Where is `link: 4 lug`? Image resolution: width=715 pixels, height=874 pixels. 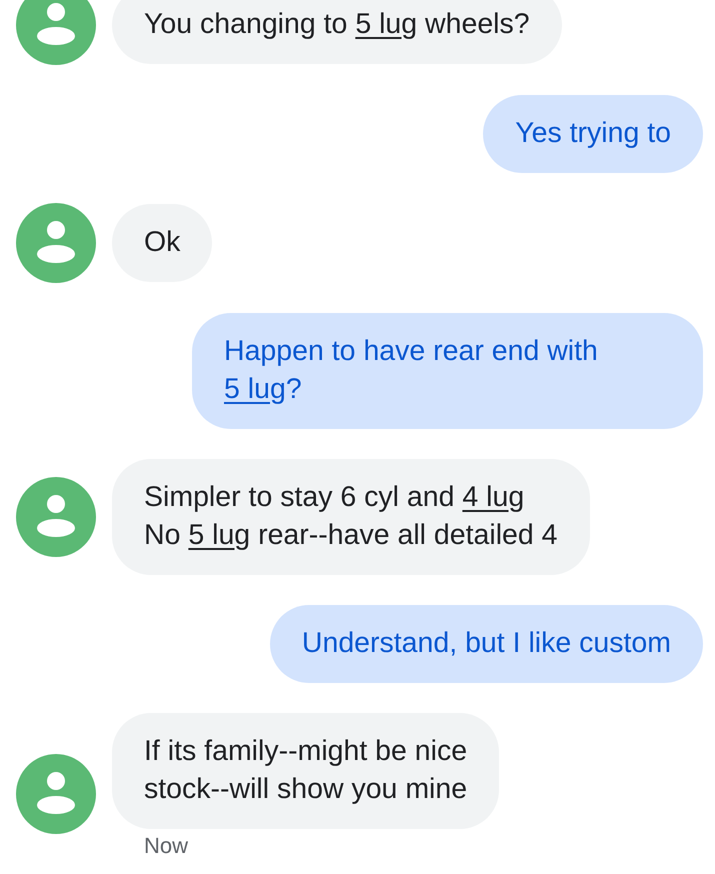
link: 4 lug is located at coordinates (493, 497).